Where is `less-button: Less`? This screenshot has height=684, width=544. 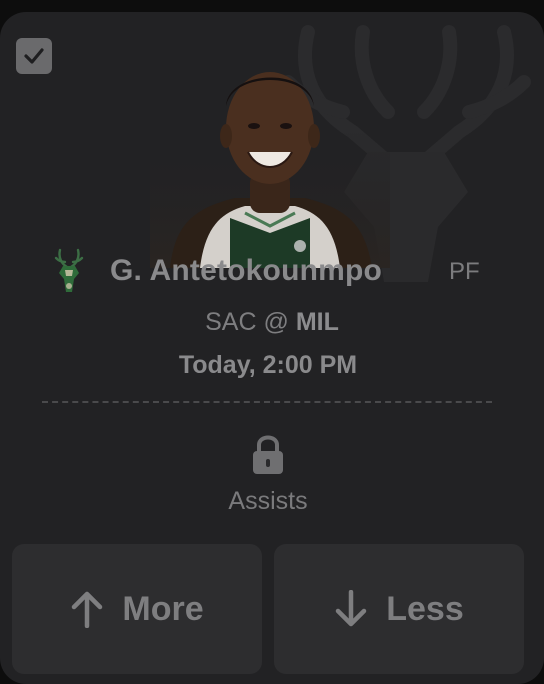 less-button: Less is located at coordinates (399, 609).